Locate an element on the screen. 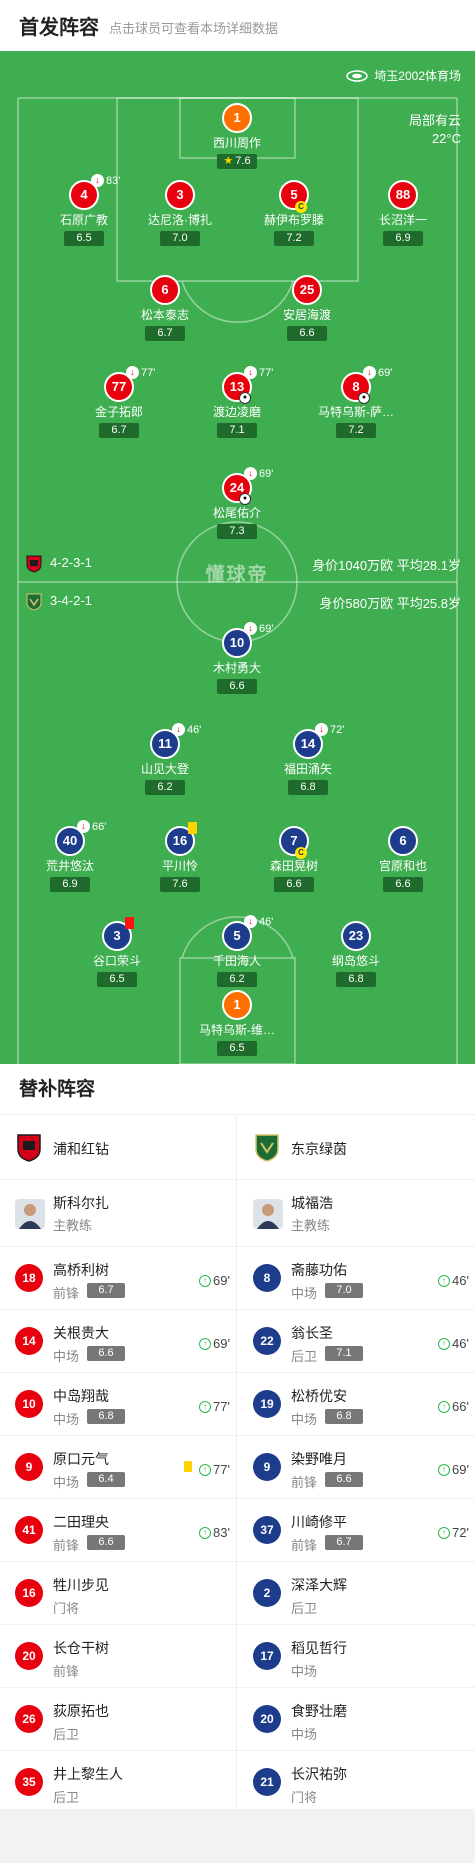 This screenshot has width=475, height=1863. sub-player-position: 前锋 is located at coordinates (304, 1545).